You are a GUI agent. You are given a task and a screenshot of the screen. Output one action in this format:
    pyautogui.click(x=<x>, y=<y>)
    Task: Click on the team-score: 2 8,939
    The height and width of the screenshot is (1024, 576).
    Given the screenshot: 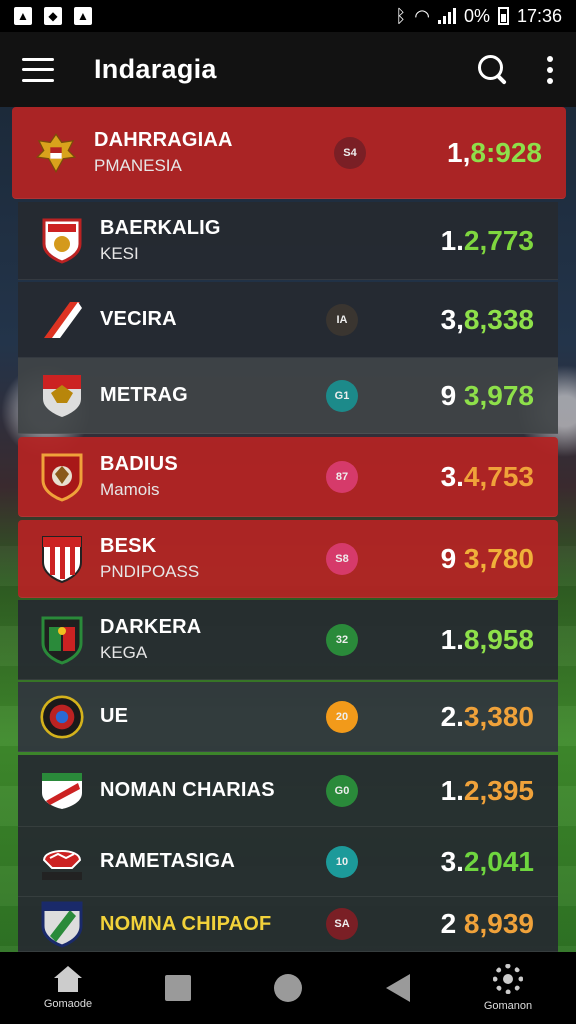 What is the action you would take?
    pyautogui.click(x=458, y=924)
    